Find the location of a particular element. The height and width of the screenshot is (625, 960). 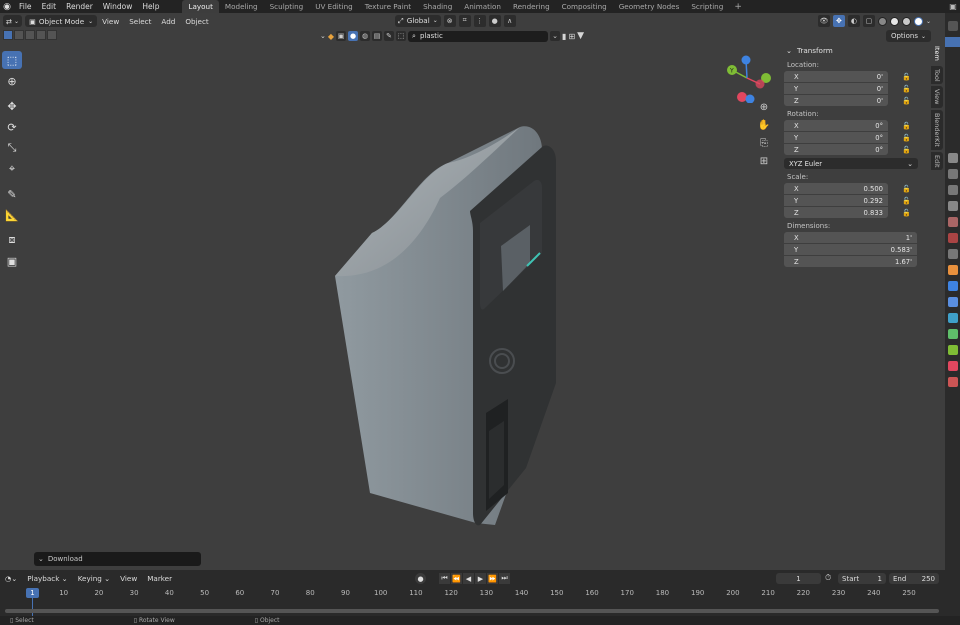

measure-tool-icon: 📐 is located at coordinates (12, 215).